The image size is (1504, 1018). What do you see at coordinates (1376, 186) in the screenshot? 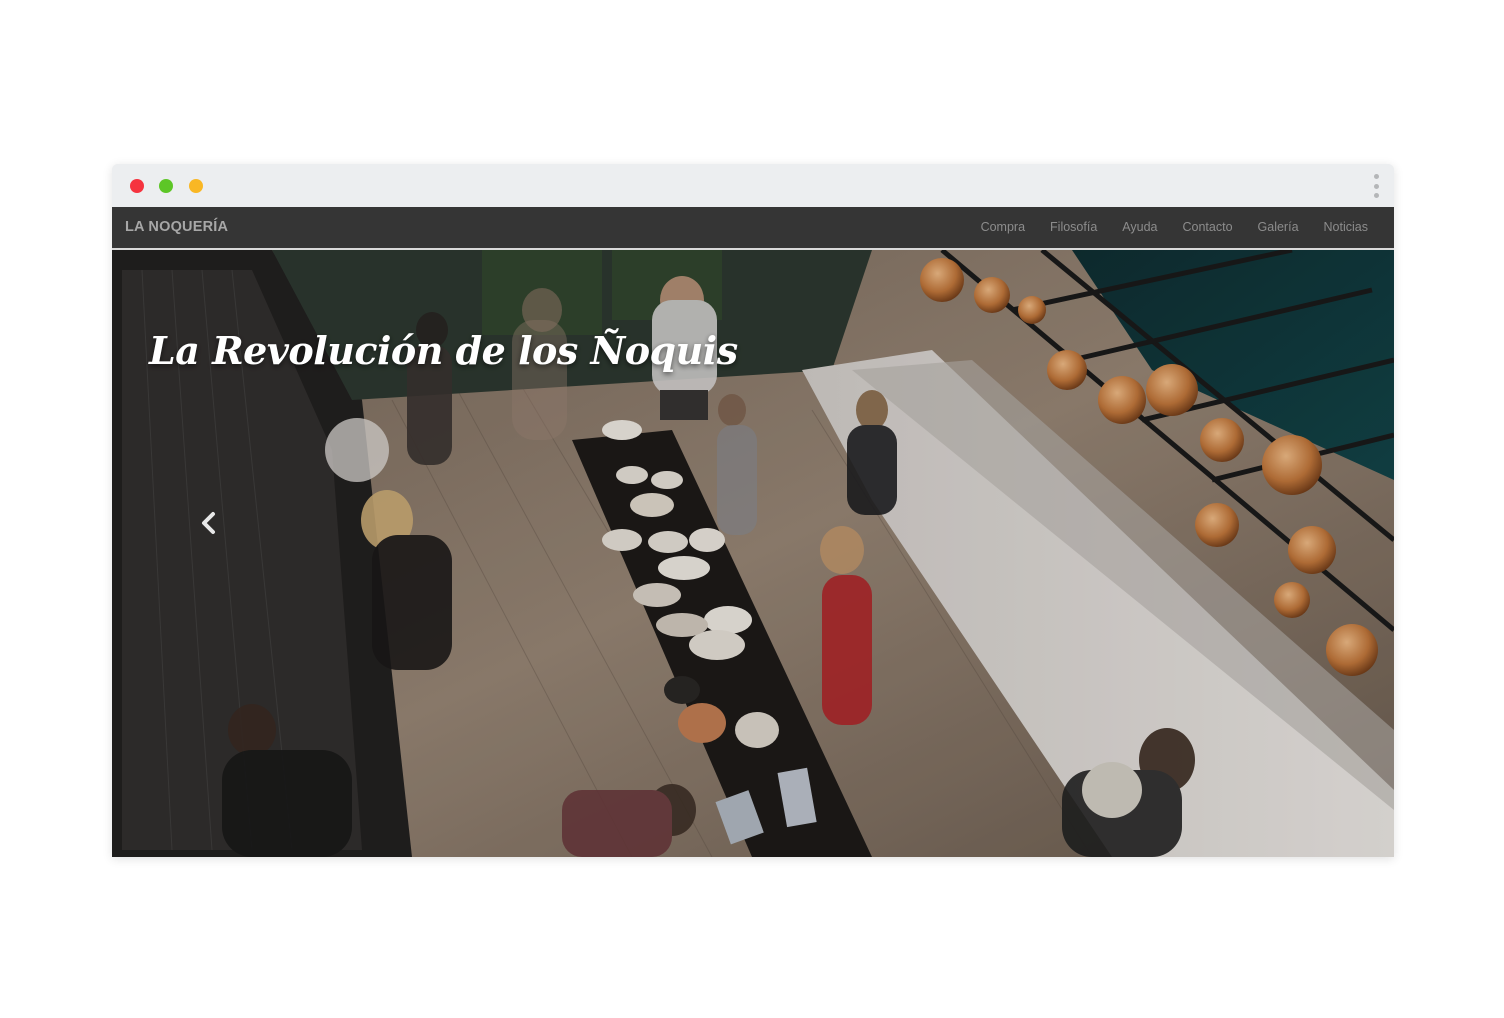
I see `kebab-menu-icon` at bounding box center [1376, 186].